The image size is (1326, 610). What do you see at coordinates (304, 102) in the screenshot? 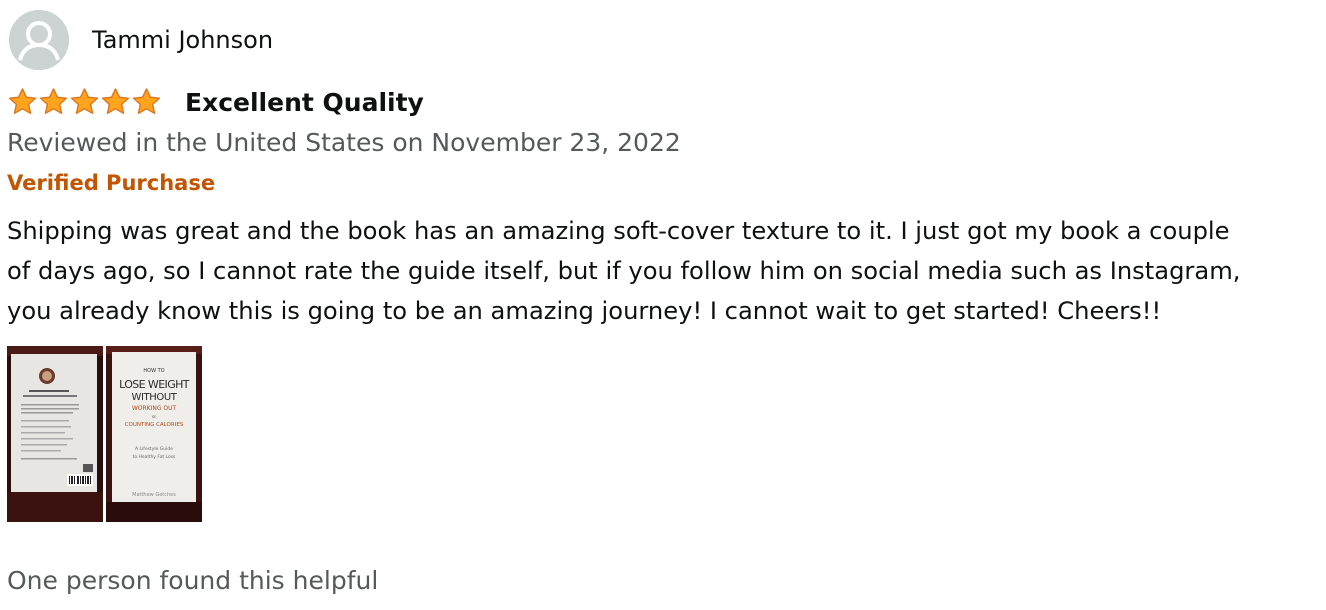
I see `review-title: Excellent Quality` at bounding box center [304, 102].